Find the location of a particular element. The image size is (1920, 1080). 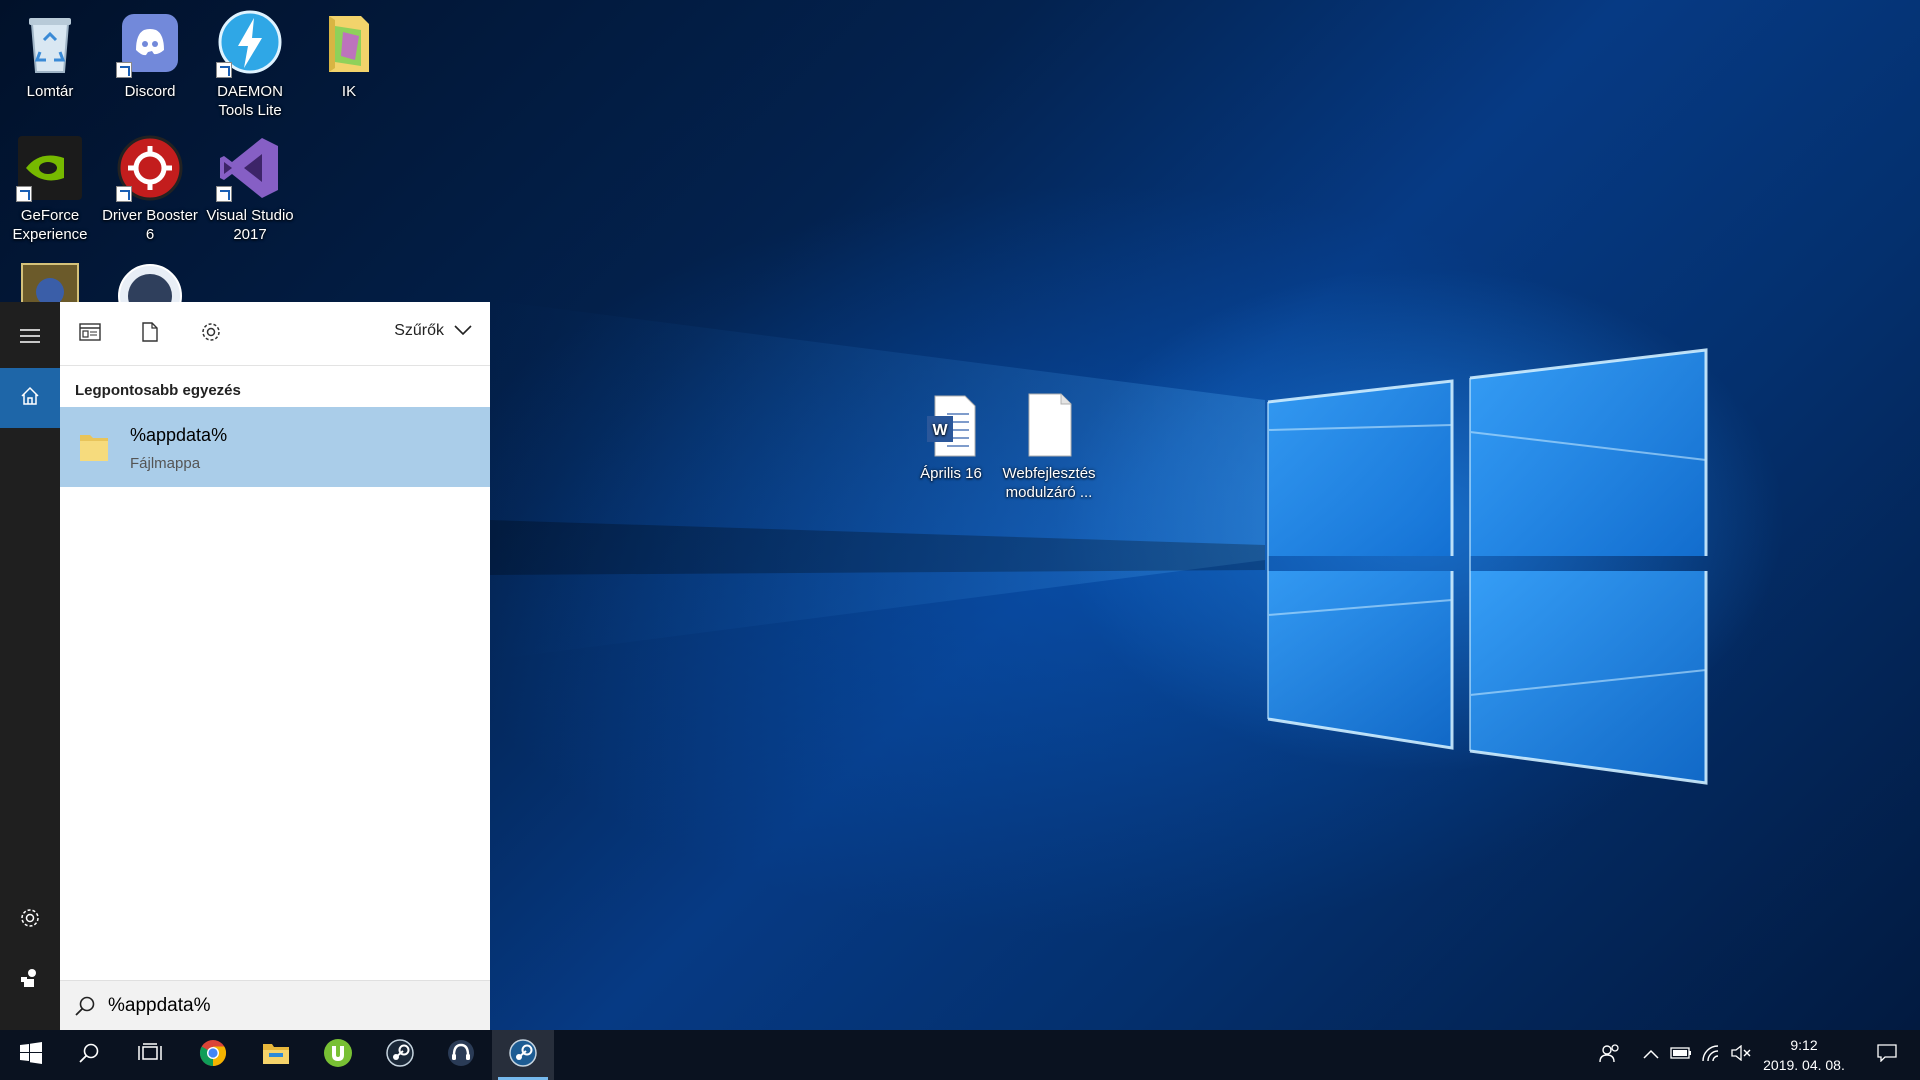

taskbar-search-button is located at coordinates (89, 1055).